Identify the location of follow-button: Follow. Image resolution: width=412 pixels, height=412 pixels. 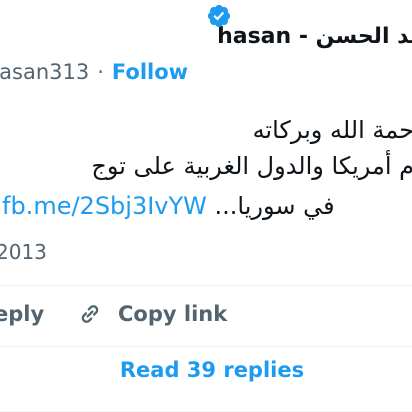
(150, 72).